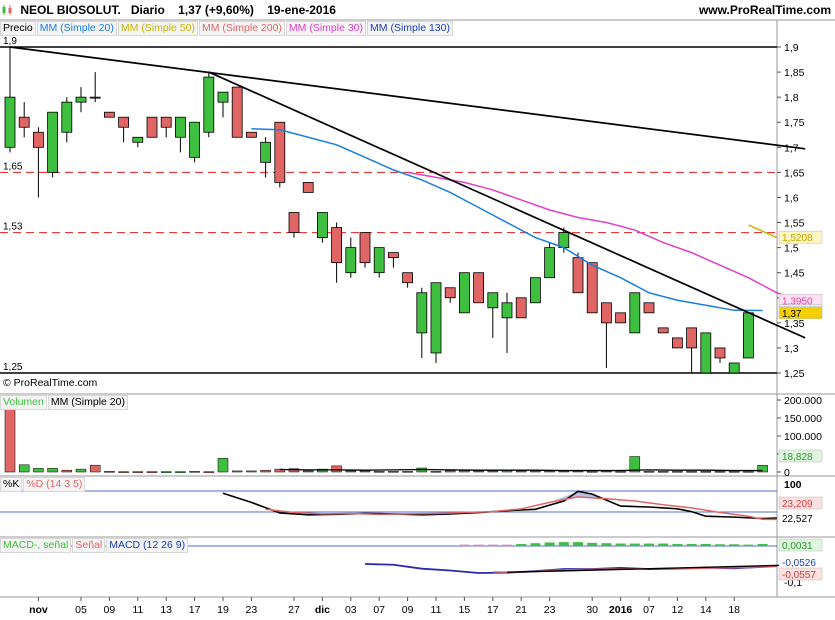 This screenshot has height=620, width=835. Describe the element at coordinates (592, 610) in the screenshot. I see `time-tick-label: 30` at that location.